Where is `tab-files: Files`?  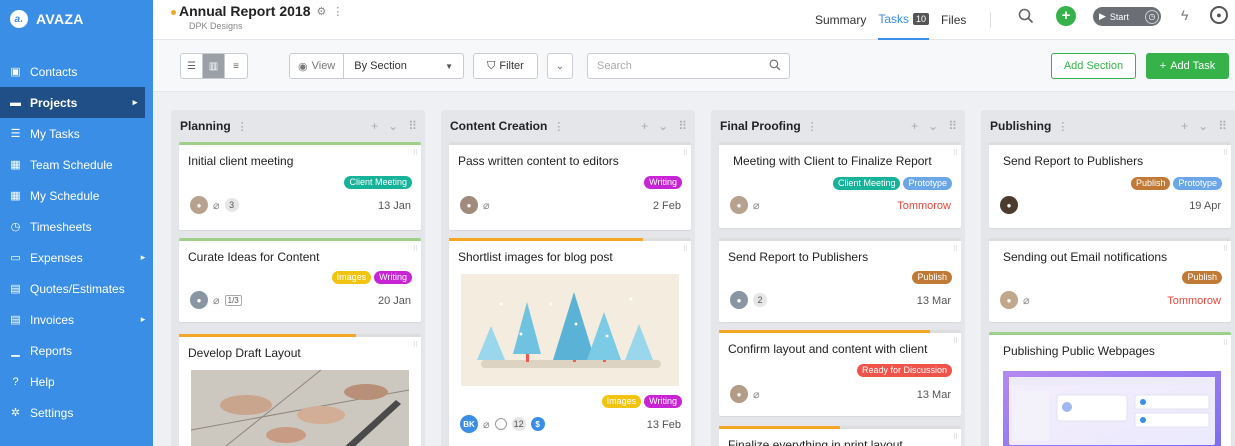
tab-files: Files is located at coordinates (953, 20).